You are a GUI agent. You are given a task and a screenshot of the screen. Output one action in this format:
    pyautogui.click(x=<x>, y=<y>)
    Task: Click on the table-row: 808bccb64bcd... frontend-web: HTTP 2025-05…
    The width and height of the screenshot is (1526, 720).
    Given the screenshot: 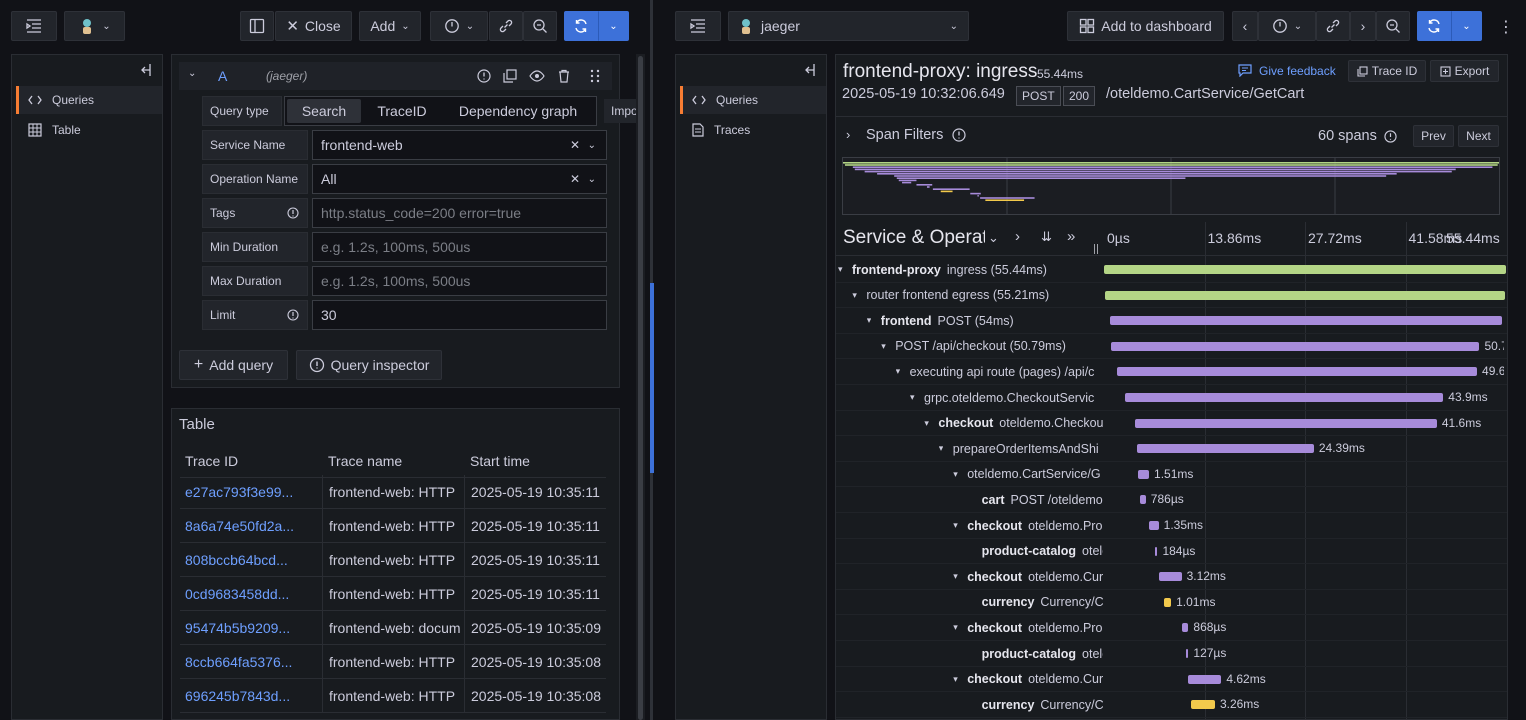 What is the action you would take?
    pyautogui.click(x=393, y=559)
    